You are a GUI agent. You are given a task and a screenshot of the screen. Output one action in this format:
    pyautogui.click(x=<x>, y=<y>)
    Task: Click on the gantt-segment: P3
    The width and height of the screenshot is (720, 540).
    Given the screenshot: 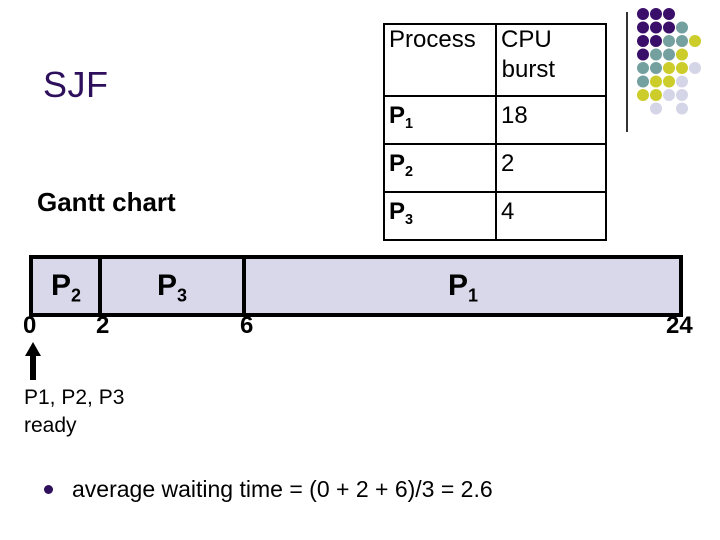 What is the action you would take?
    pyautogui.click(x=172, y=286)
    